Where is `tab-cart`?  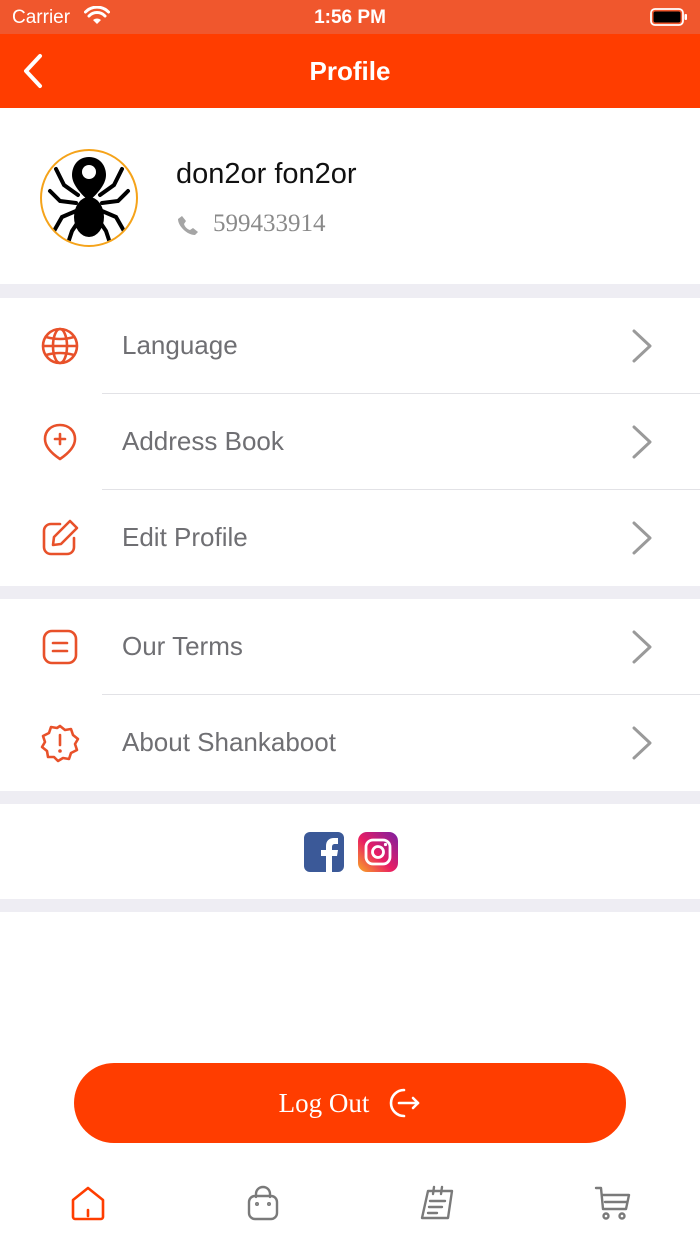
tab-cart is located at coordinates (613, 1203).